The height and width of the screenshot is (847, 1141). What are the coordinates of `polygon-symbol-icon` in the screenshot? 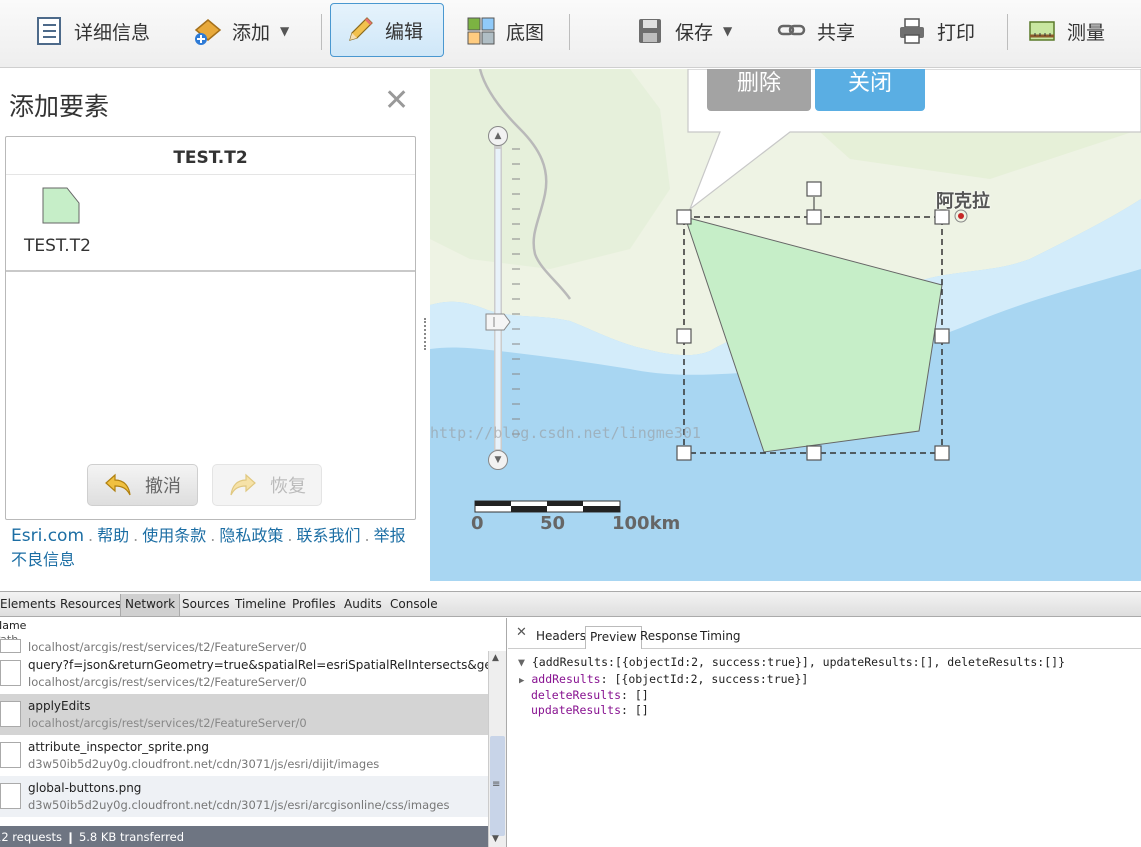 It's located at (61, 205).